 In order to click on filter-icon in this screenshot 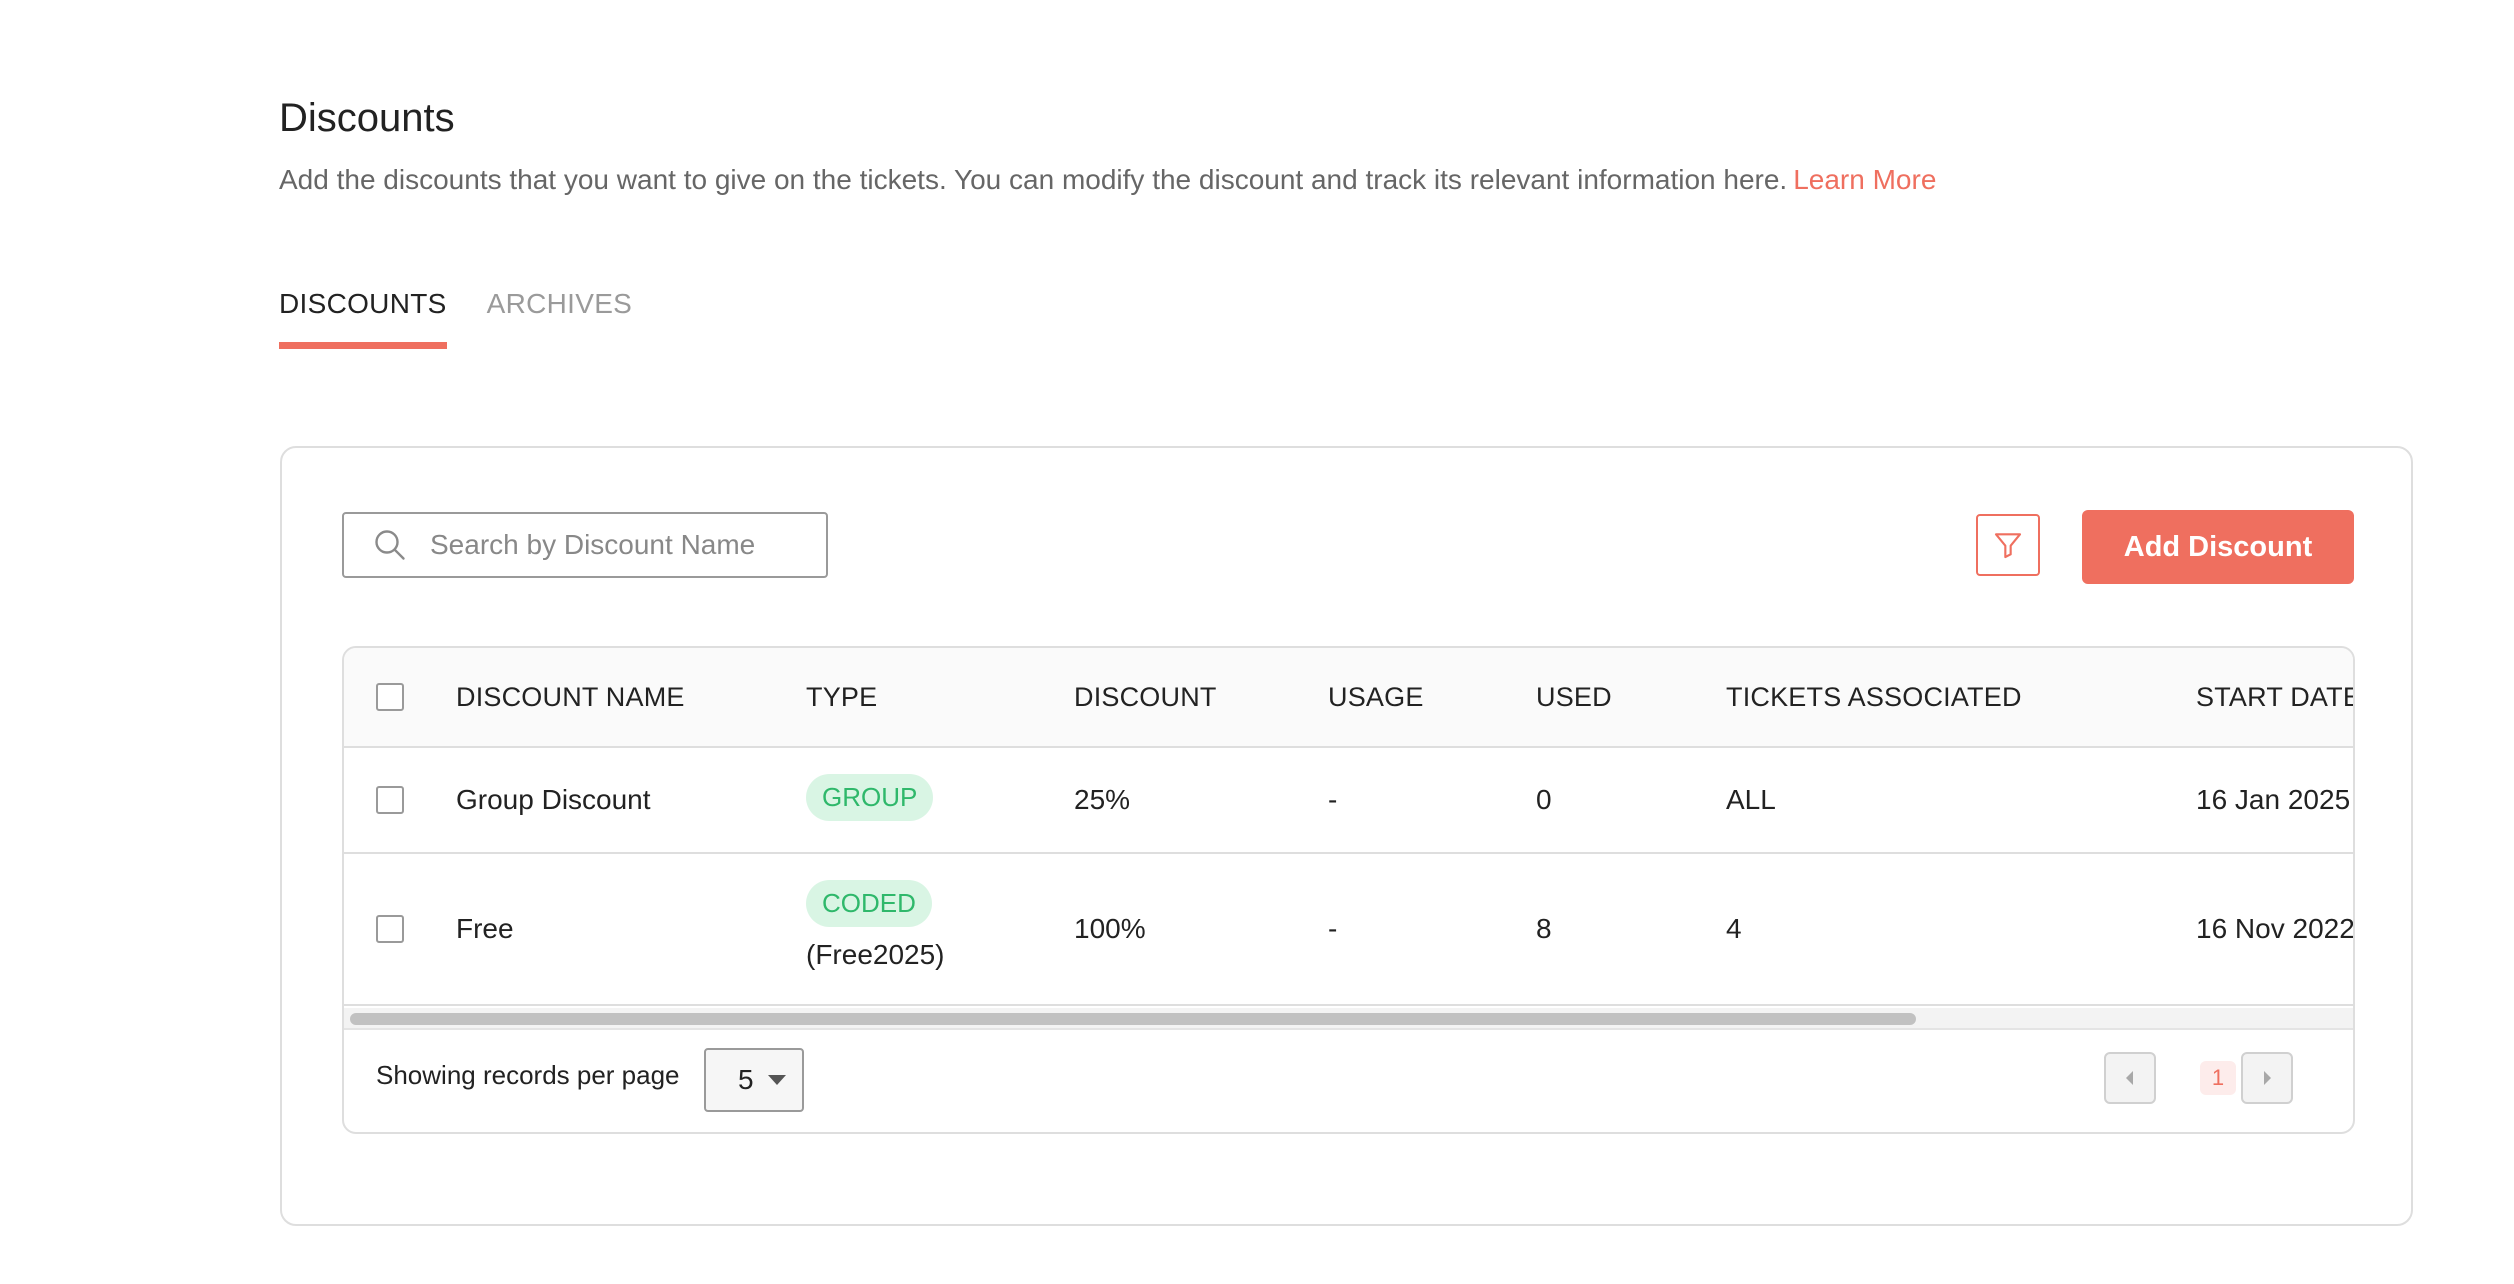, I will do `click(2008, 546)`.